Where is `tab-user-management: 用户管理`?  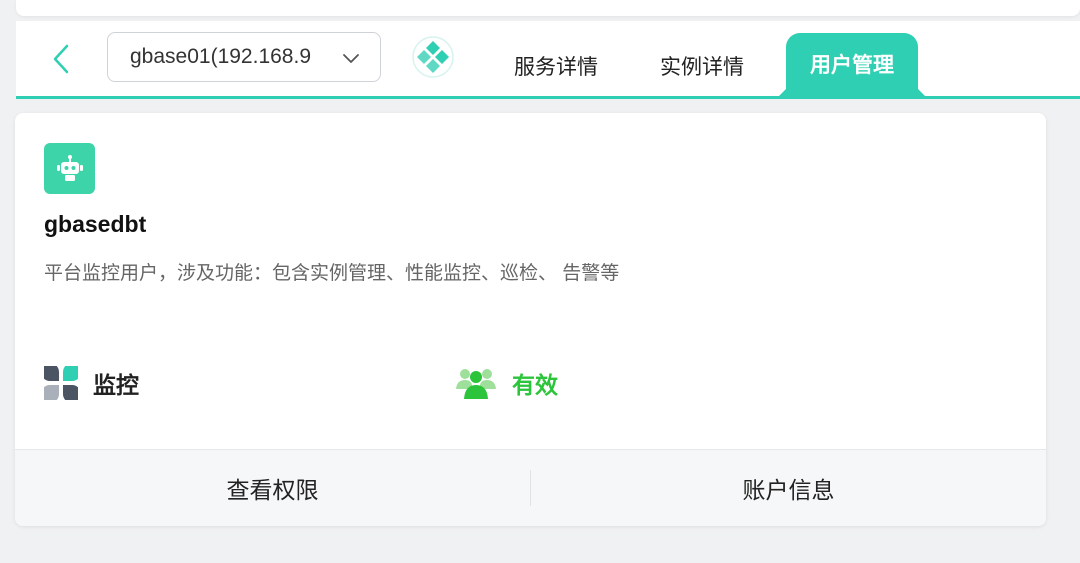
tab-user-management: 用户管理 is located at coordinates (852, 66).